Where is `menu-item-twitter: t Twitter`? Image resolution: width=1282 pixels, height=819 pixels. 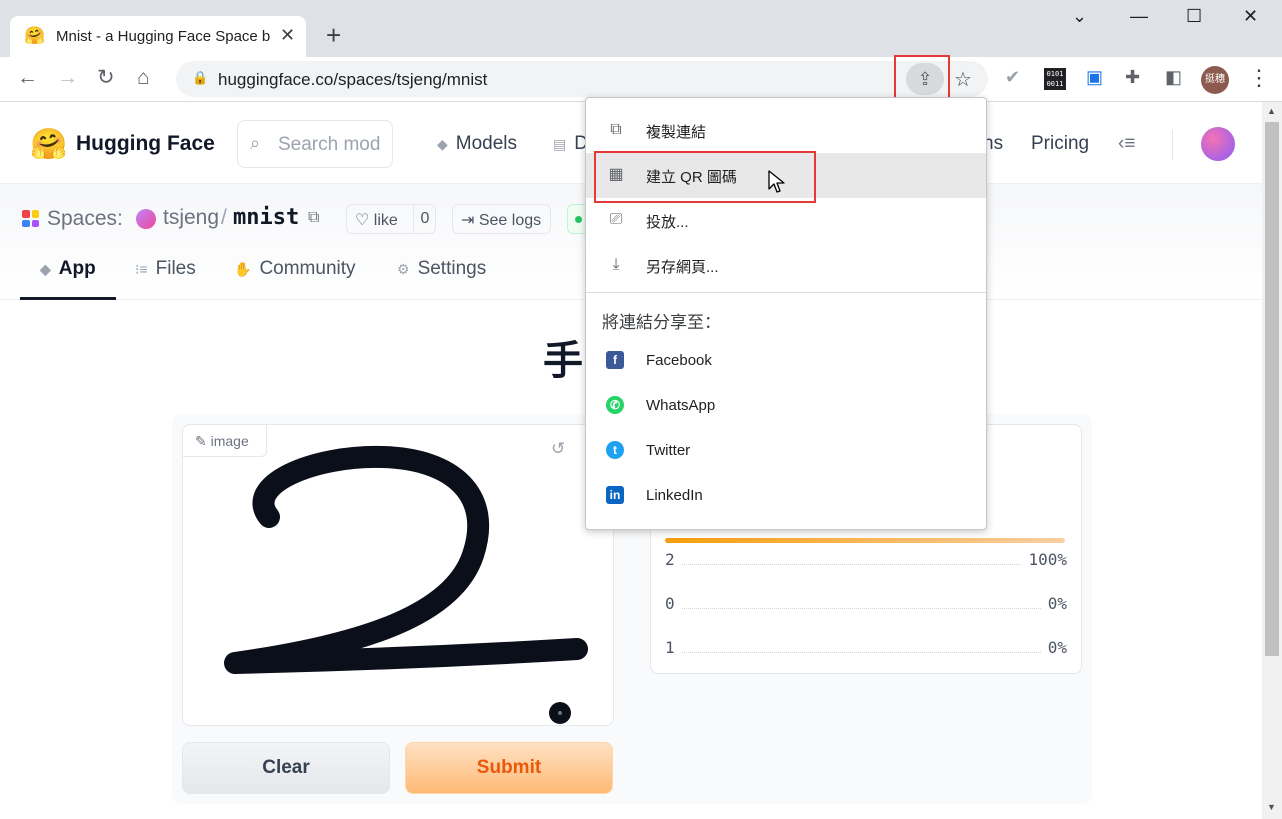
menu-item-twitter: t Twitter is located at coordinates (786, 451).